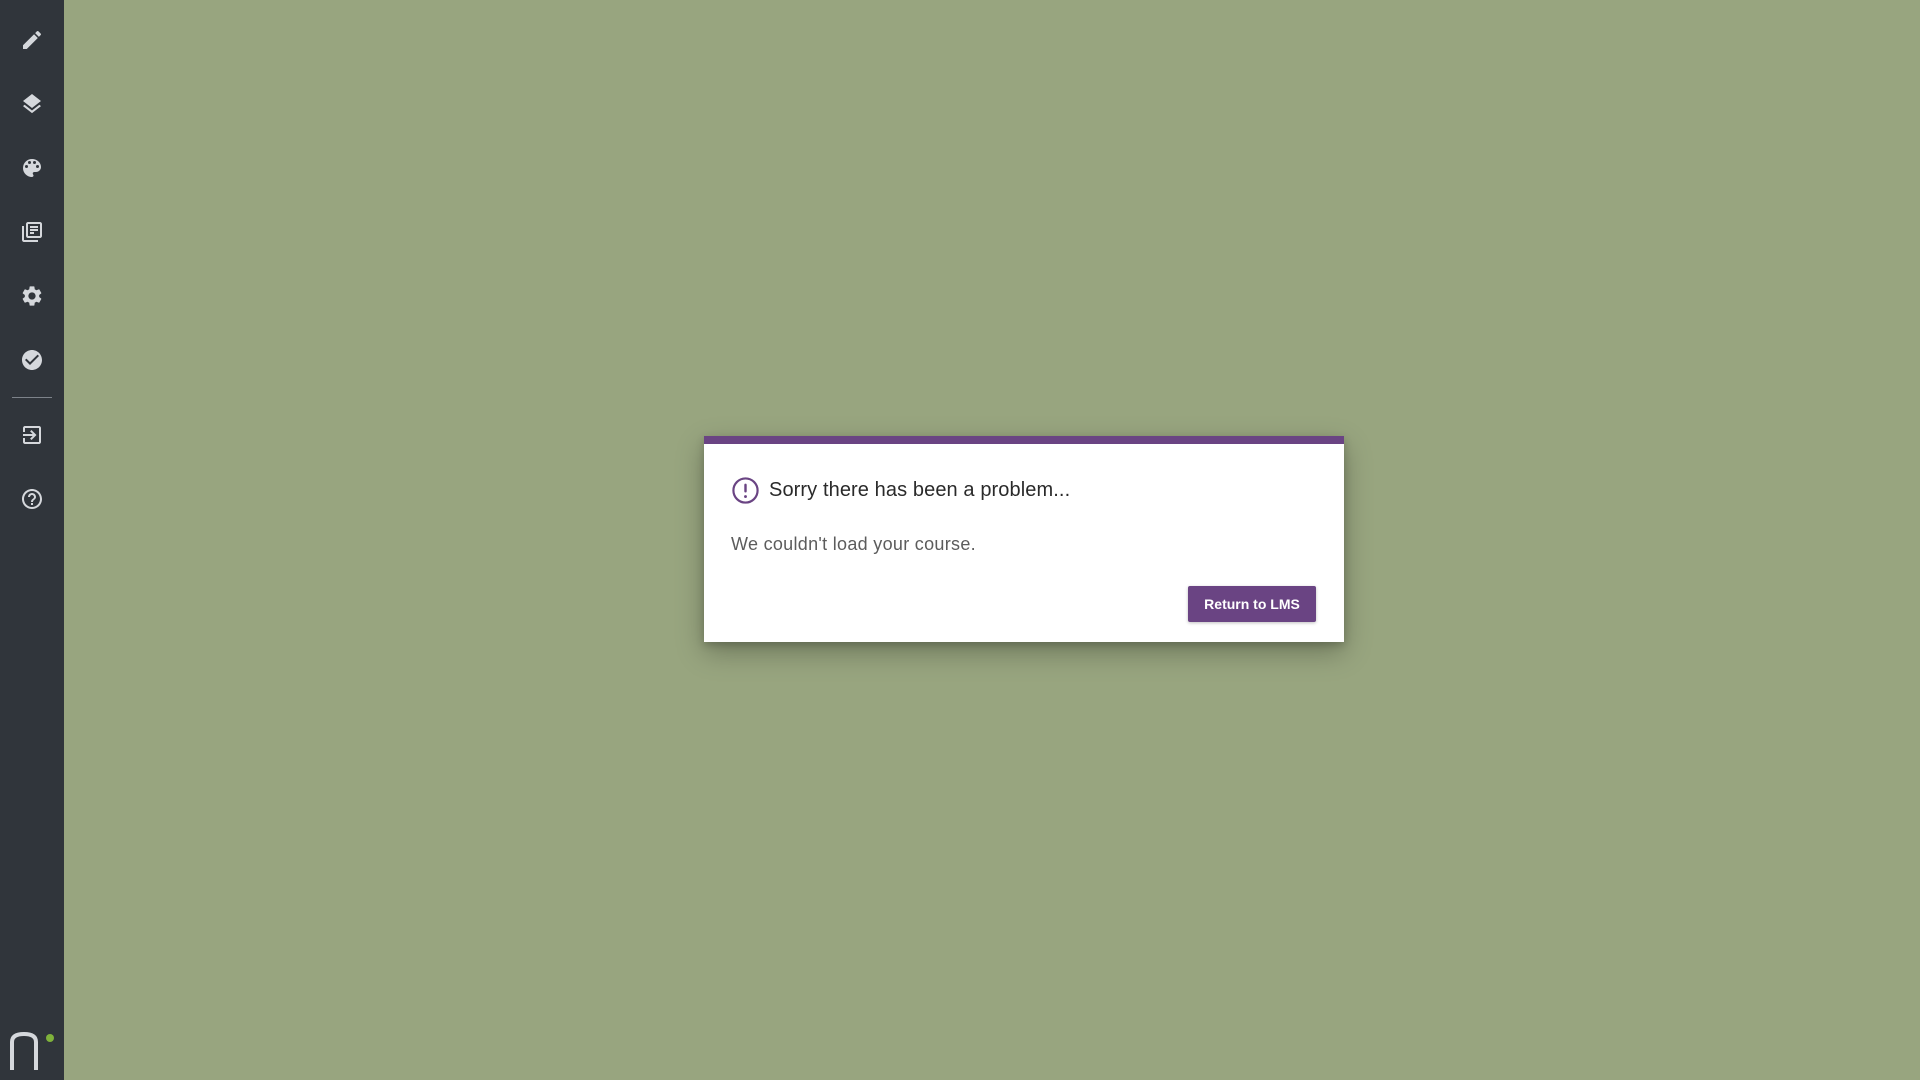 This screenshot has height=1080, width=1920. I want to click on sidebar-item-edit, so click(32, 40).